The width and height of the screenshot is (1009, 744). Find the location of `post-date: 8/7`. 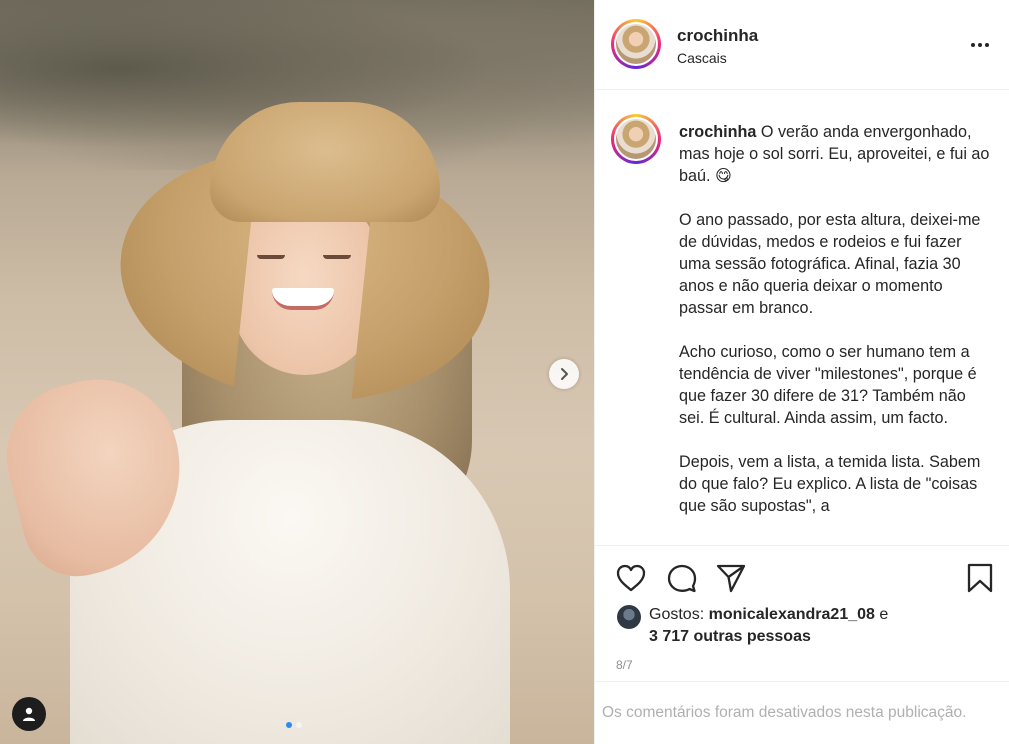

post-date: 8/7 is located at coordinates (624, 665).